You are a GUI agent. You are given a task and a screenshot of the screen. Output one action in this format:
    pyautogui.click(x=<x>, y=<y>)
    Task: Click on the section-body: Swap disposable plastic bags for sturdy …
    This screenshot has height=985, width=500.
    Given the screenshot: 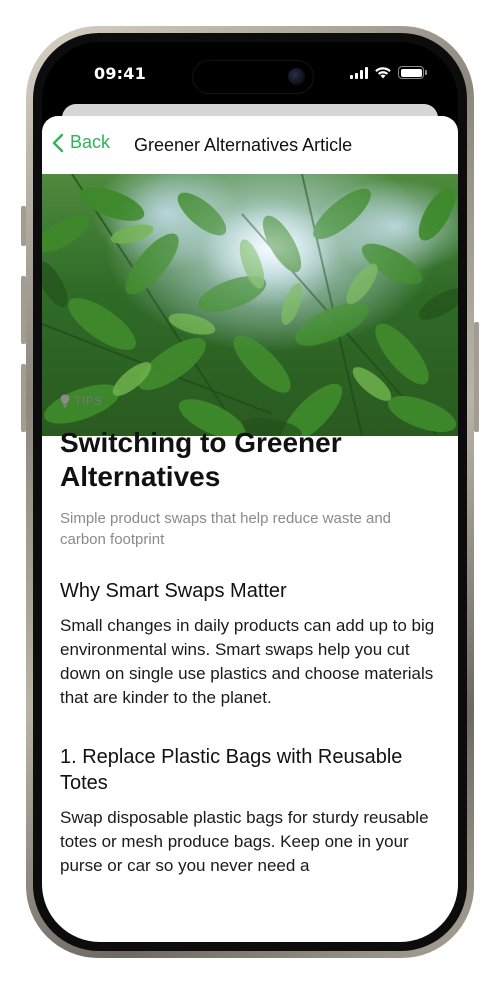 What is the action you would take?
    pyautogui.click(x=244, y=841)
    